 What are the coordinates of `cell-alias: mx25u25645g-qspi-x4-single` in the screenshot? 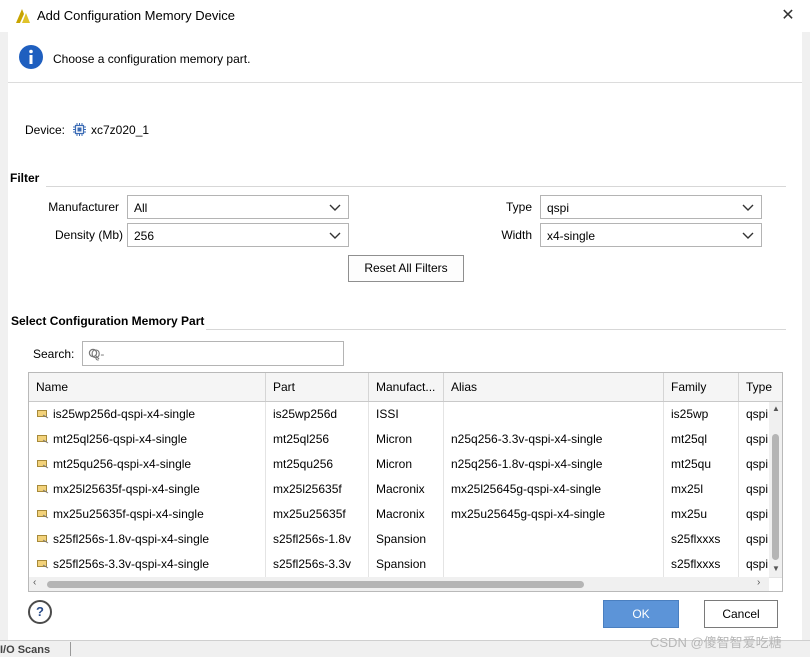 It's located at (554, 514).